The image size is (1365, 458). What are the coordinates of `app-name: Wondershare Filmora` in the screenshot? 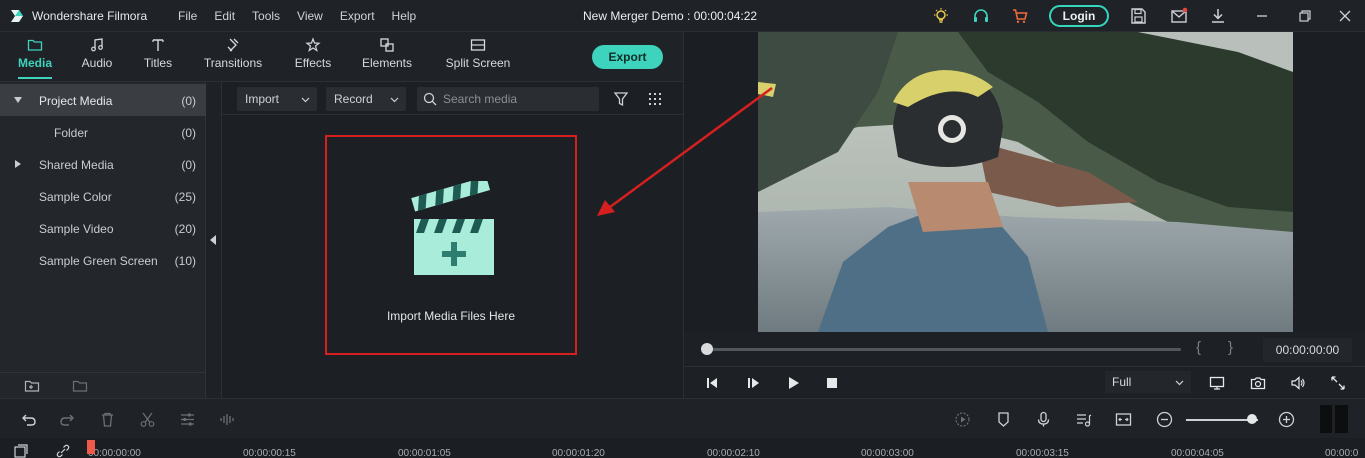 It's located at (90, 16).